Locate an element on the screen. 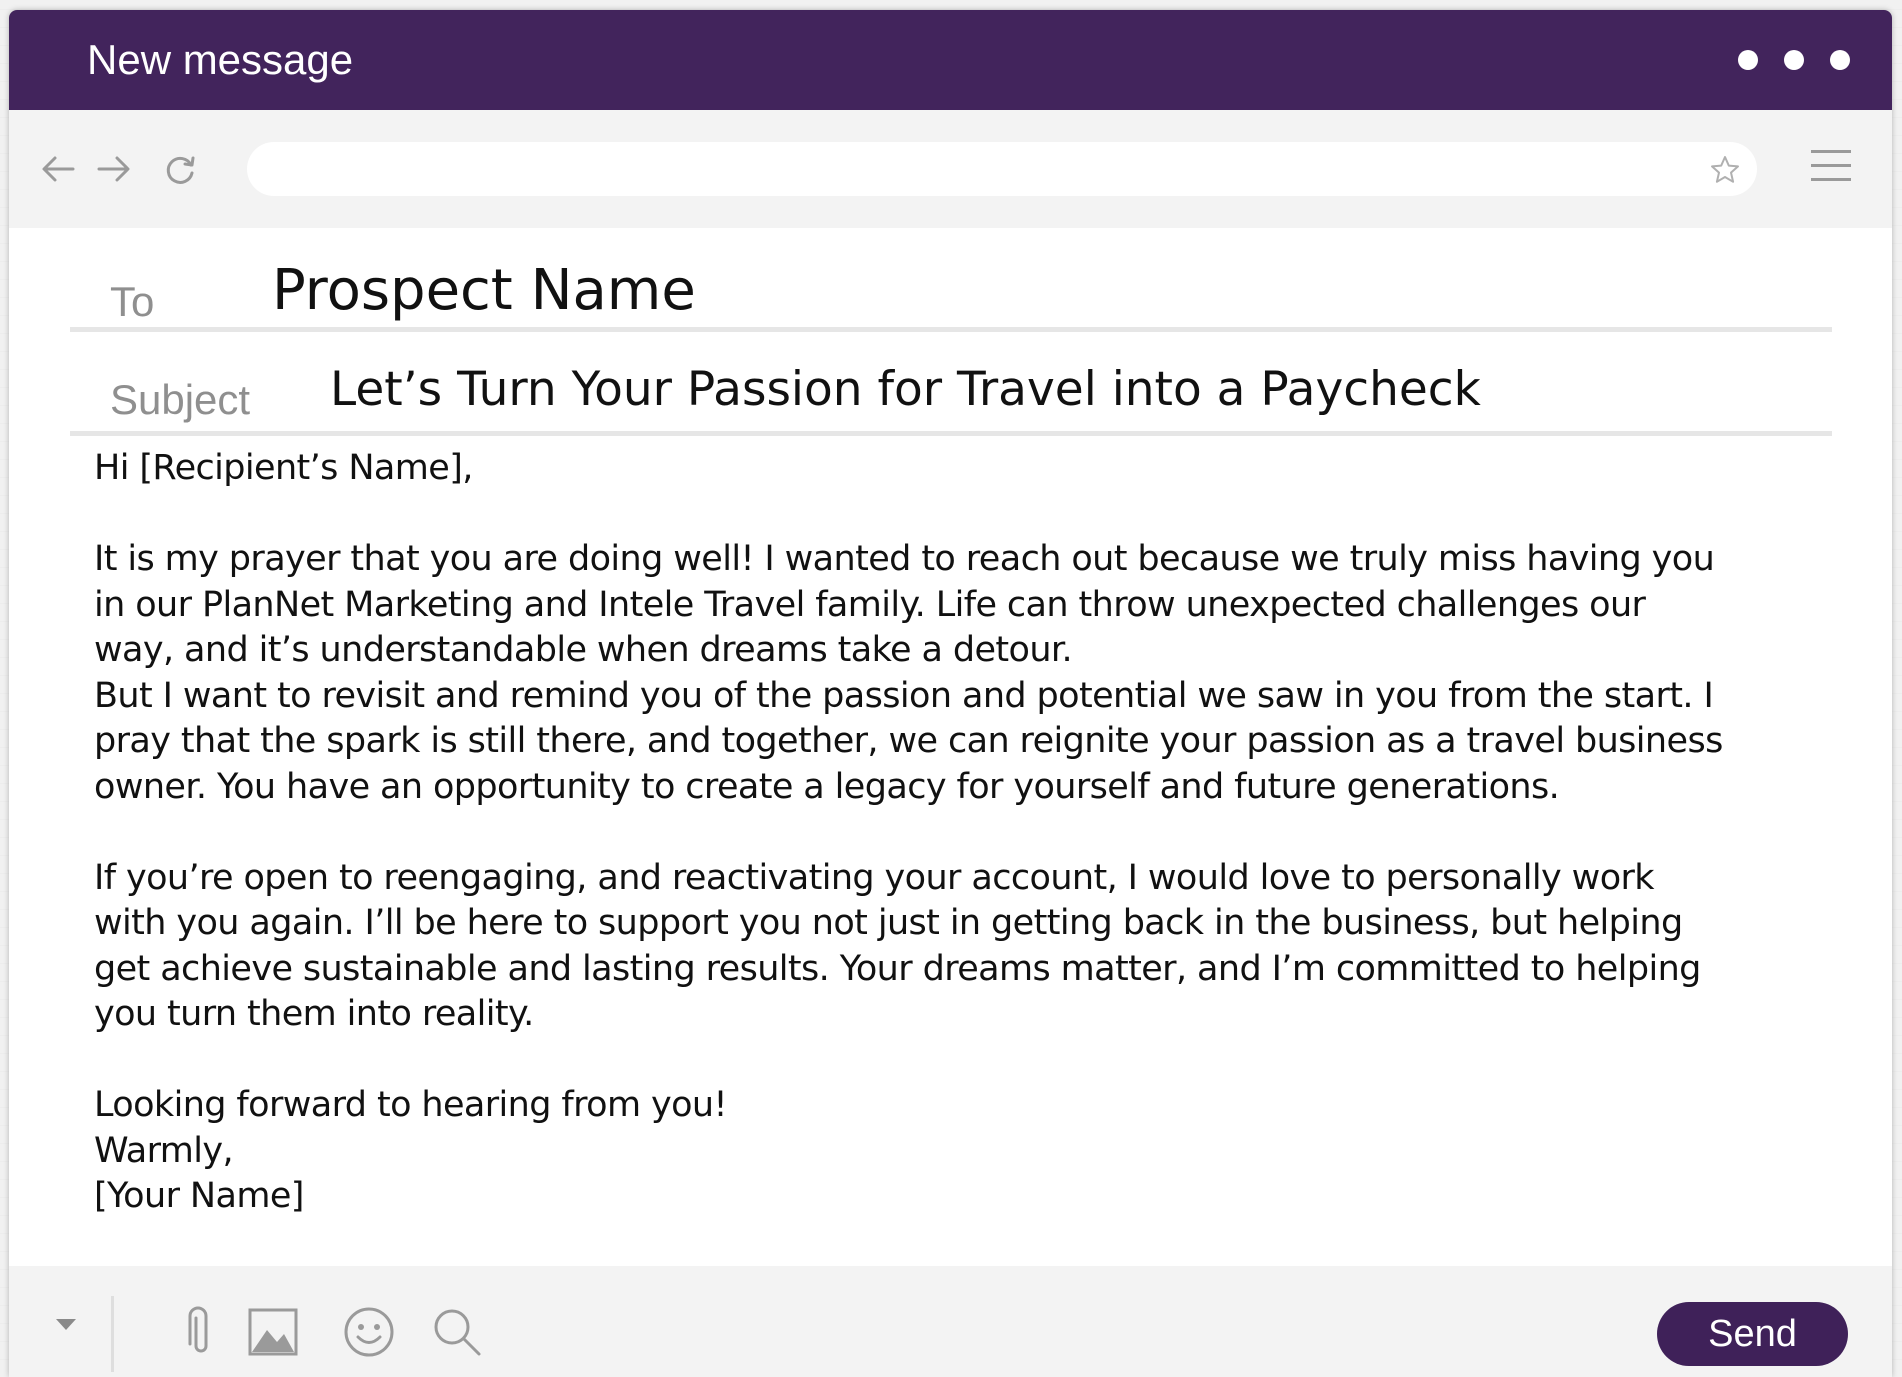 The image size is (1902, 1377). address-bar is located at coordinates (1002, 169).